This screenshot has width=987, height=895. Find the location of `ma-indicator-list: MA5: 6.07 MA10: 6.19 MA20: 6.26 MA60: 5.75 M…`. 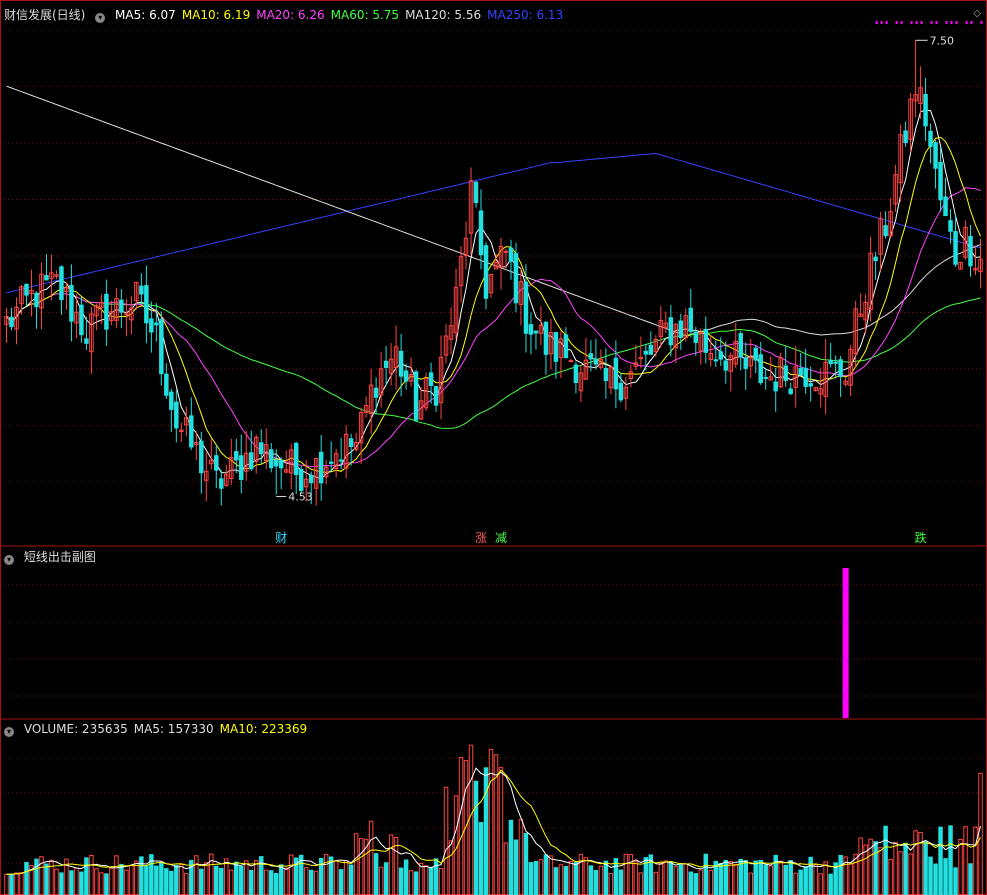

ma-indicator-list: MA5: 6.07 MA10: 6.19 MA20: 6.26 MA60: 5.75 M… is located at coordinates (342, 15).